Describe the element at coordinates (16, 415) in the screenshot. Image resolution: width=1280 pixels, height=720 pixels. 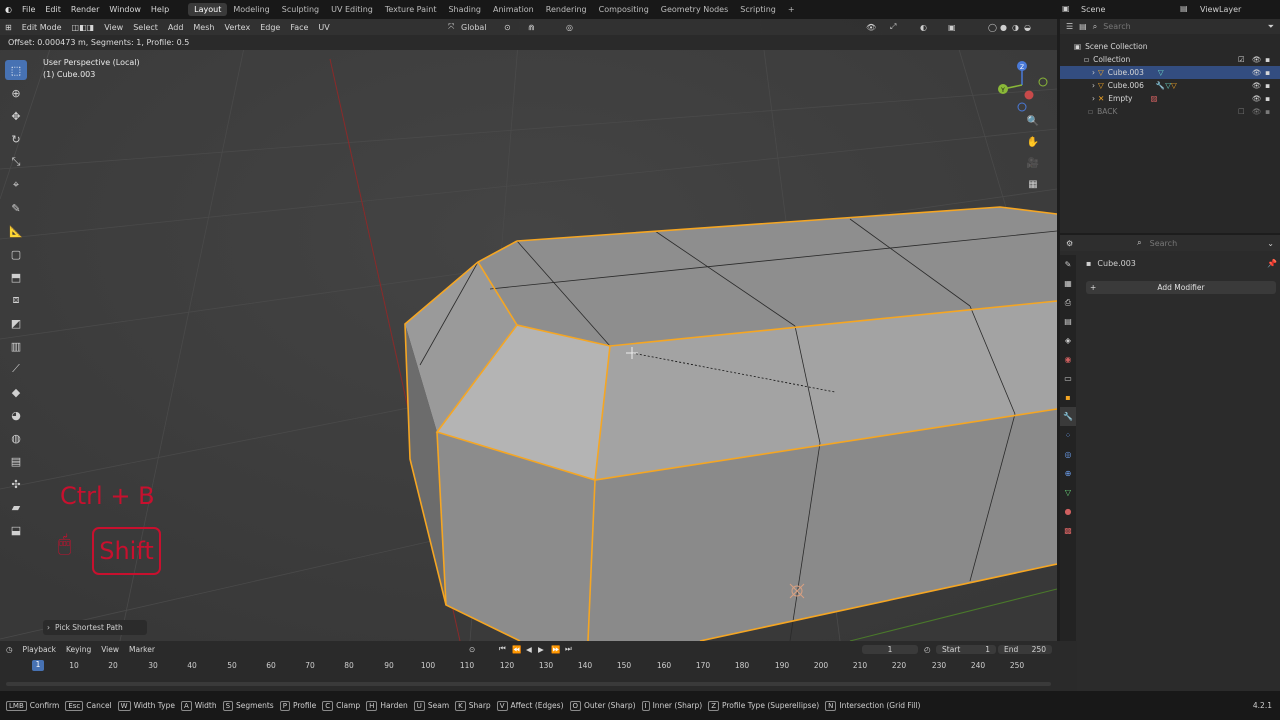
I see `spin-tool-icon: ◕` at that location.